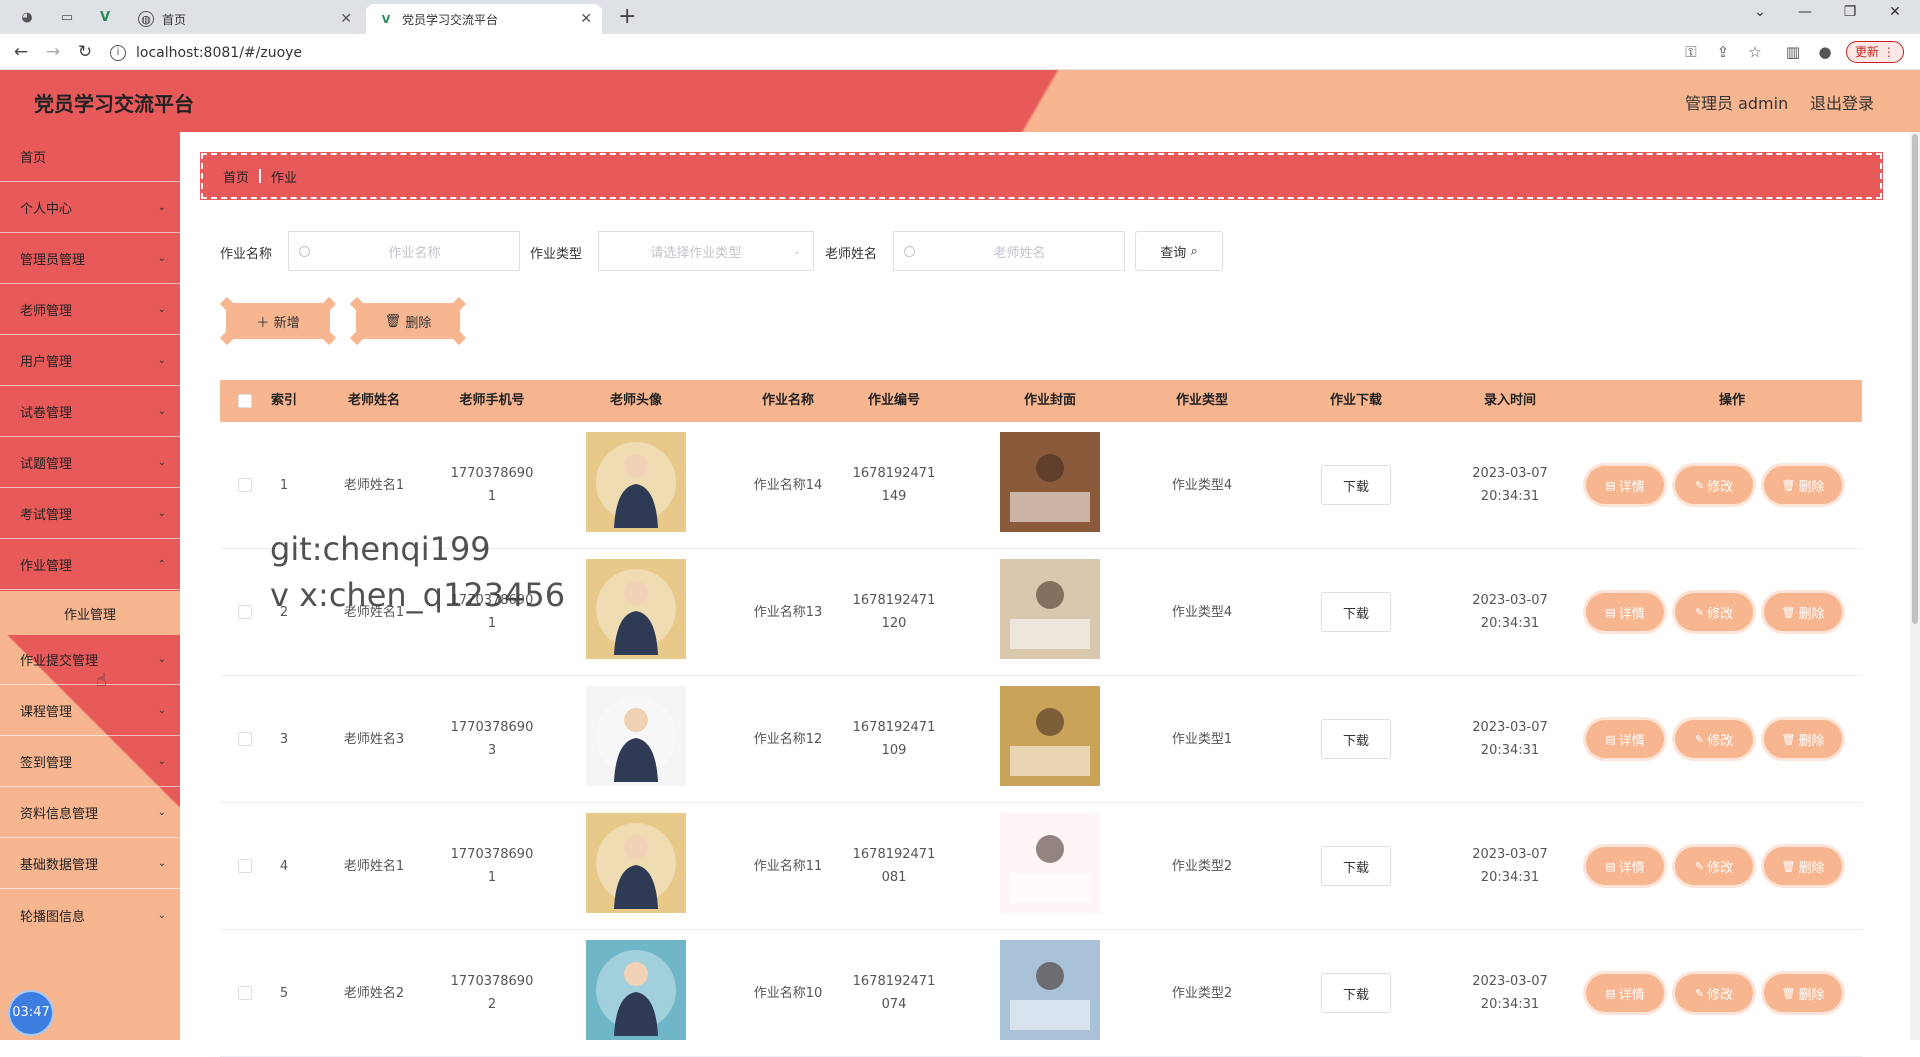 The height and width of the screenshot is (1057, 1920). What do you see at coordinates (1723, 52) in the screenshot?
I see `share-icon: ⇪` at bounding box center [1723, 52].